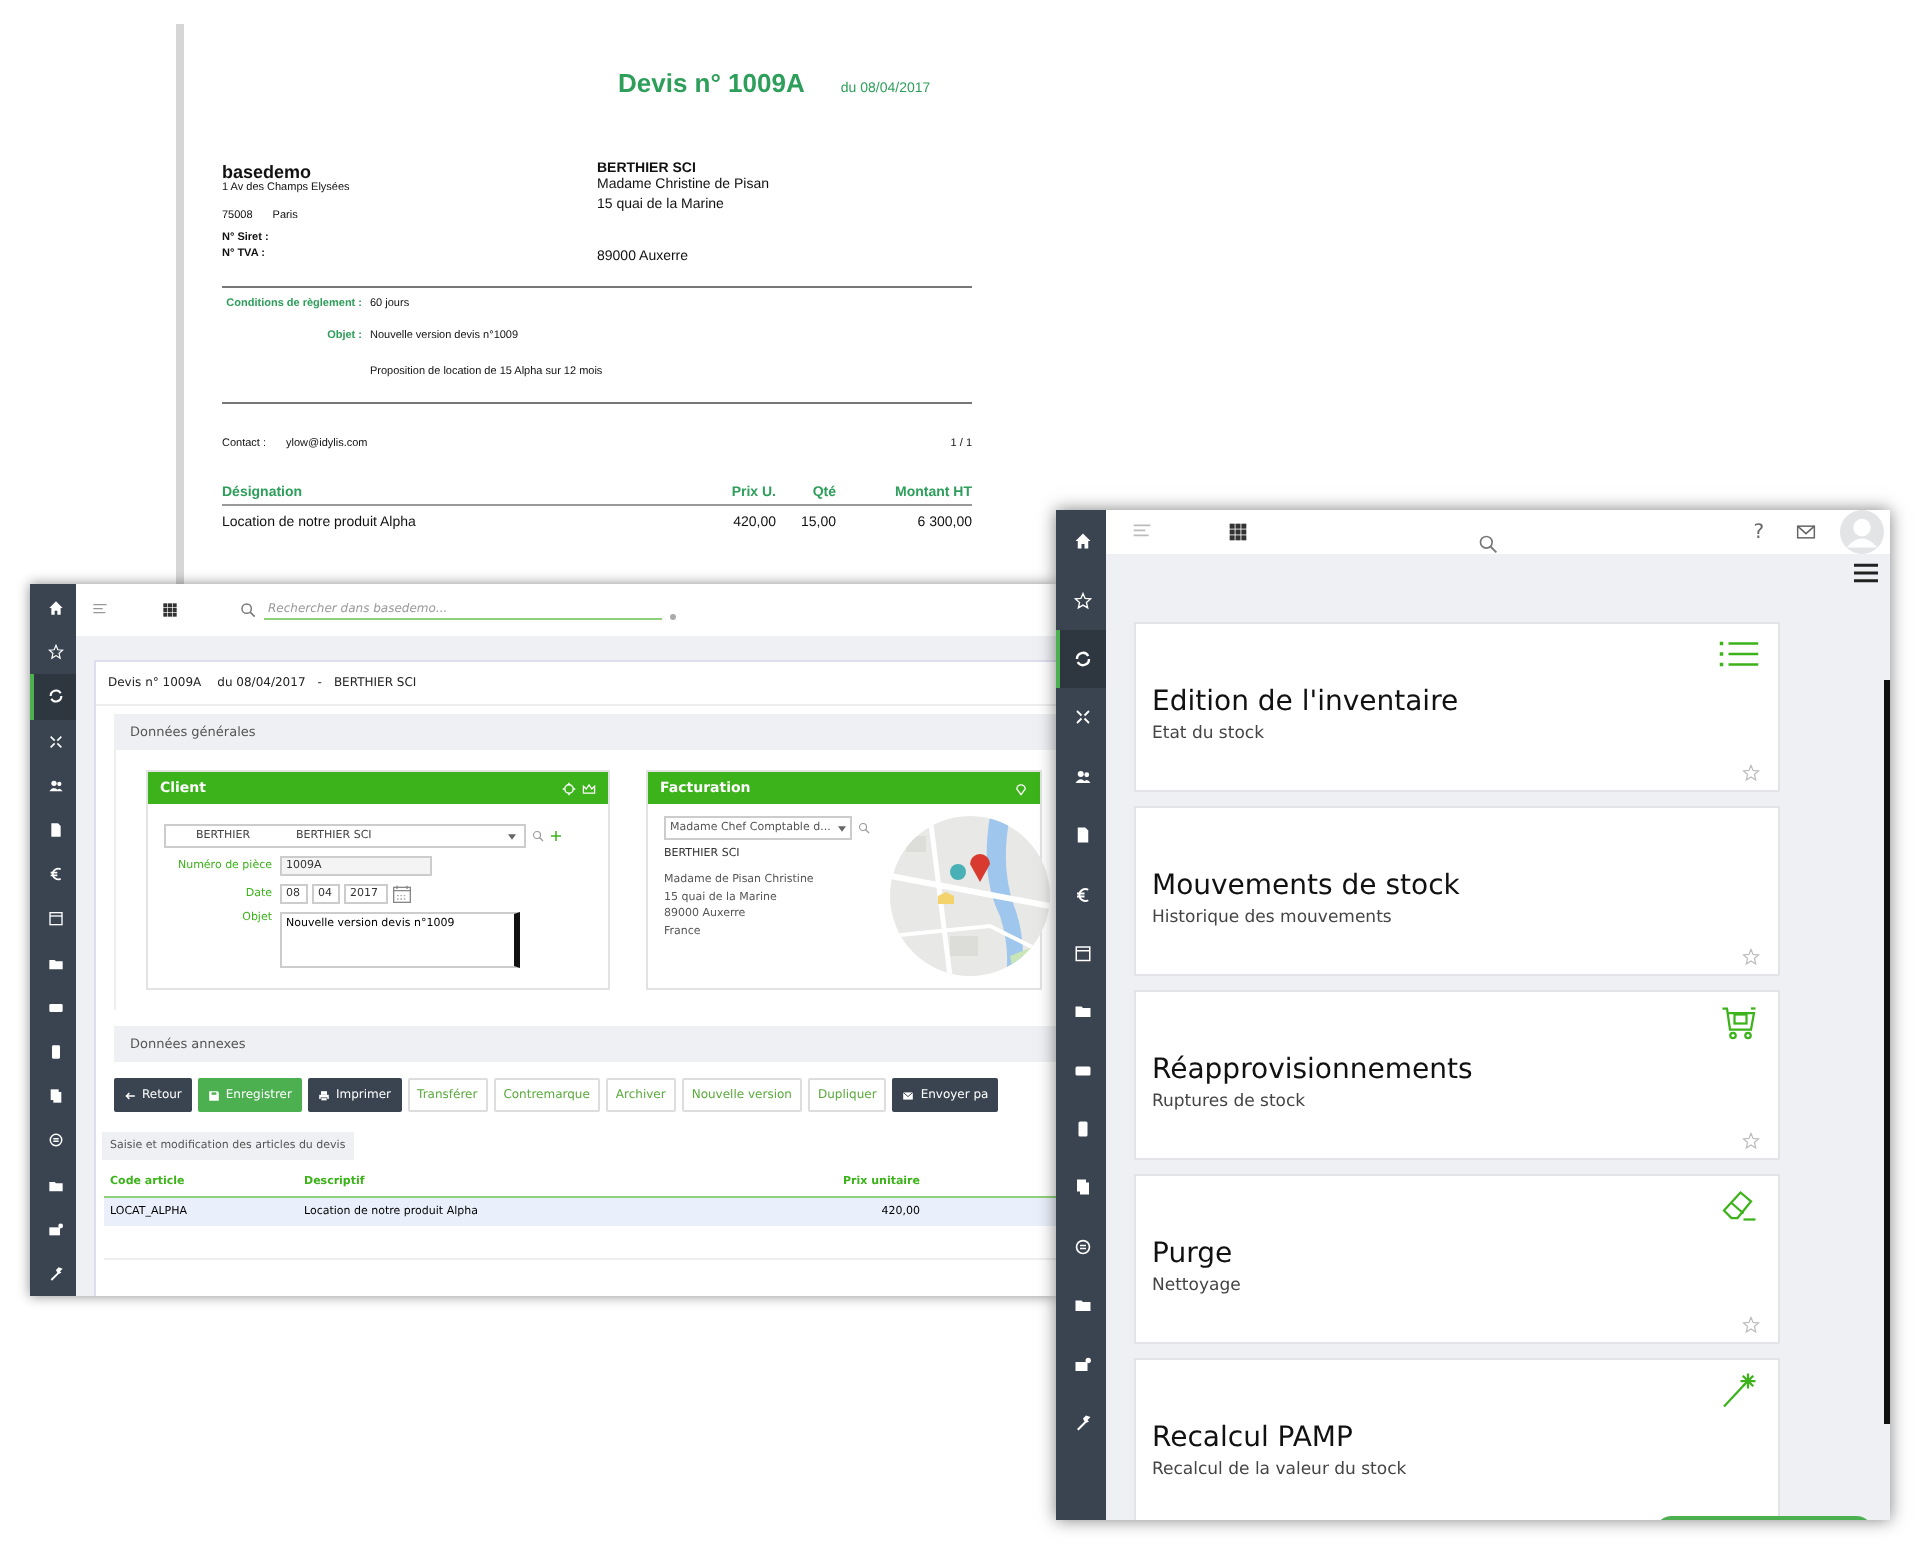  I want to click on document-title: Devis n° 1009A, so click(711, 83).